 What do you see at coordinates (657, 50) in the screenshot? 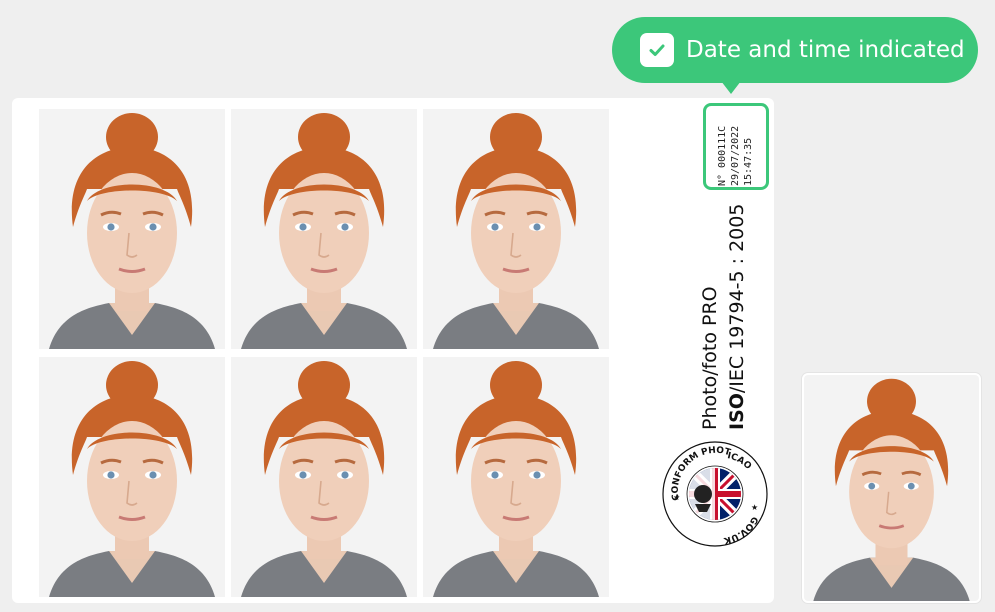
I see `check-icon` at bounding box center [657, 50].